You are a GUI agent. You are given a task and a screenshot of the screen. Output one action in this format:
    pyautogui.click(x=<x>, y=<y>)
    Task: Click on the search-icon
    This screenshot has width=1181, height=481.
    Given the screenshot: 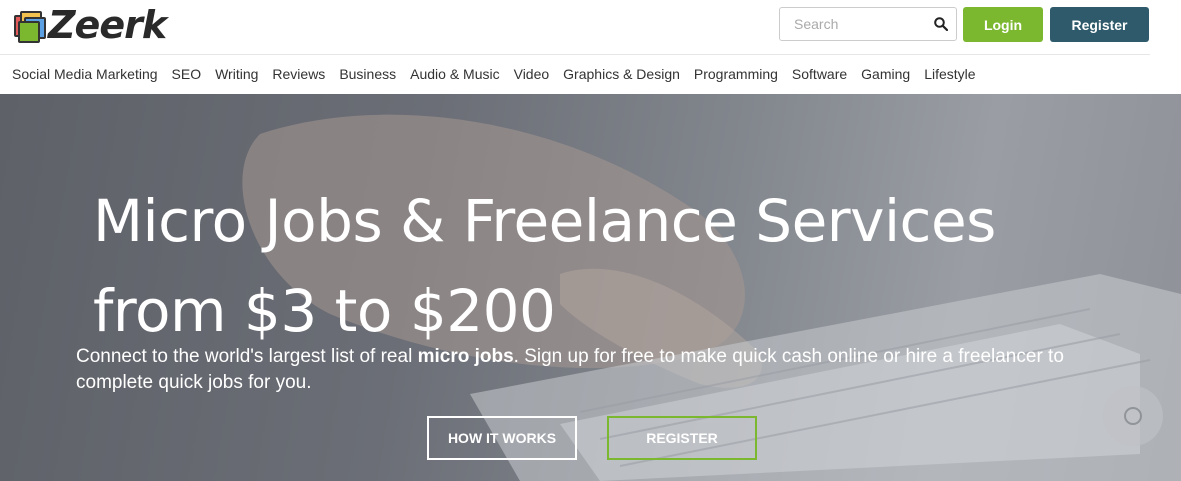 What is the action you would take?
    pyautogui.click(x=941, y=24)
    